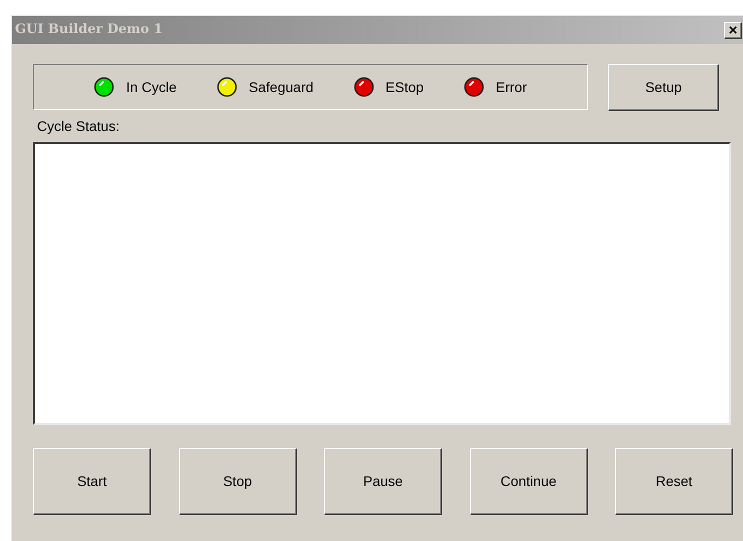 The width and height of the screenshot is (743, 541). What do you see at coordinates (89, 30) in the screenshot?
I see `window-title: GUI Builder Demo 1` at bounding box center [89, 30].